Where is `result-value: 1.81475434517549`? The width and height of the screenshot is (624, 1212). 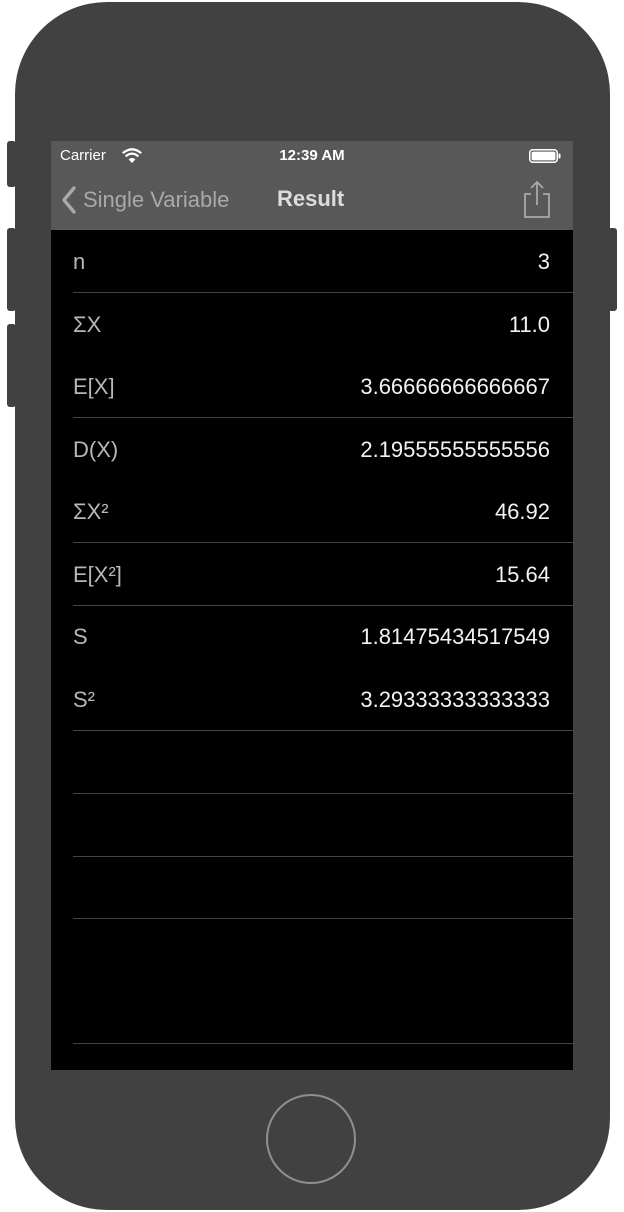
result-value: 1.81475434517549 is located at coordinates (455, 636).